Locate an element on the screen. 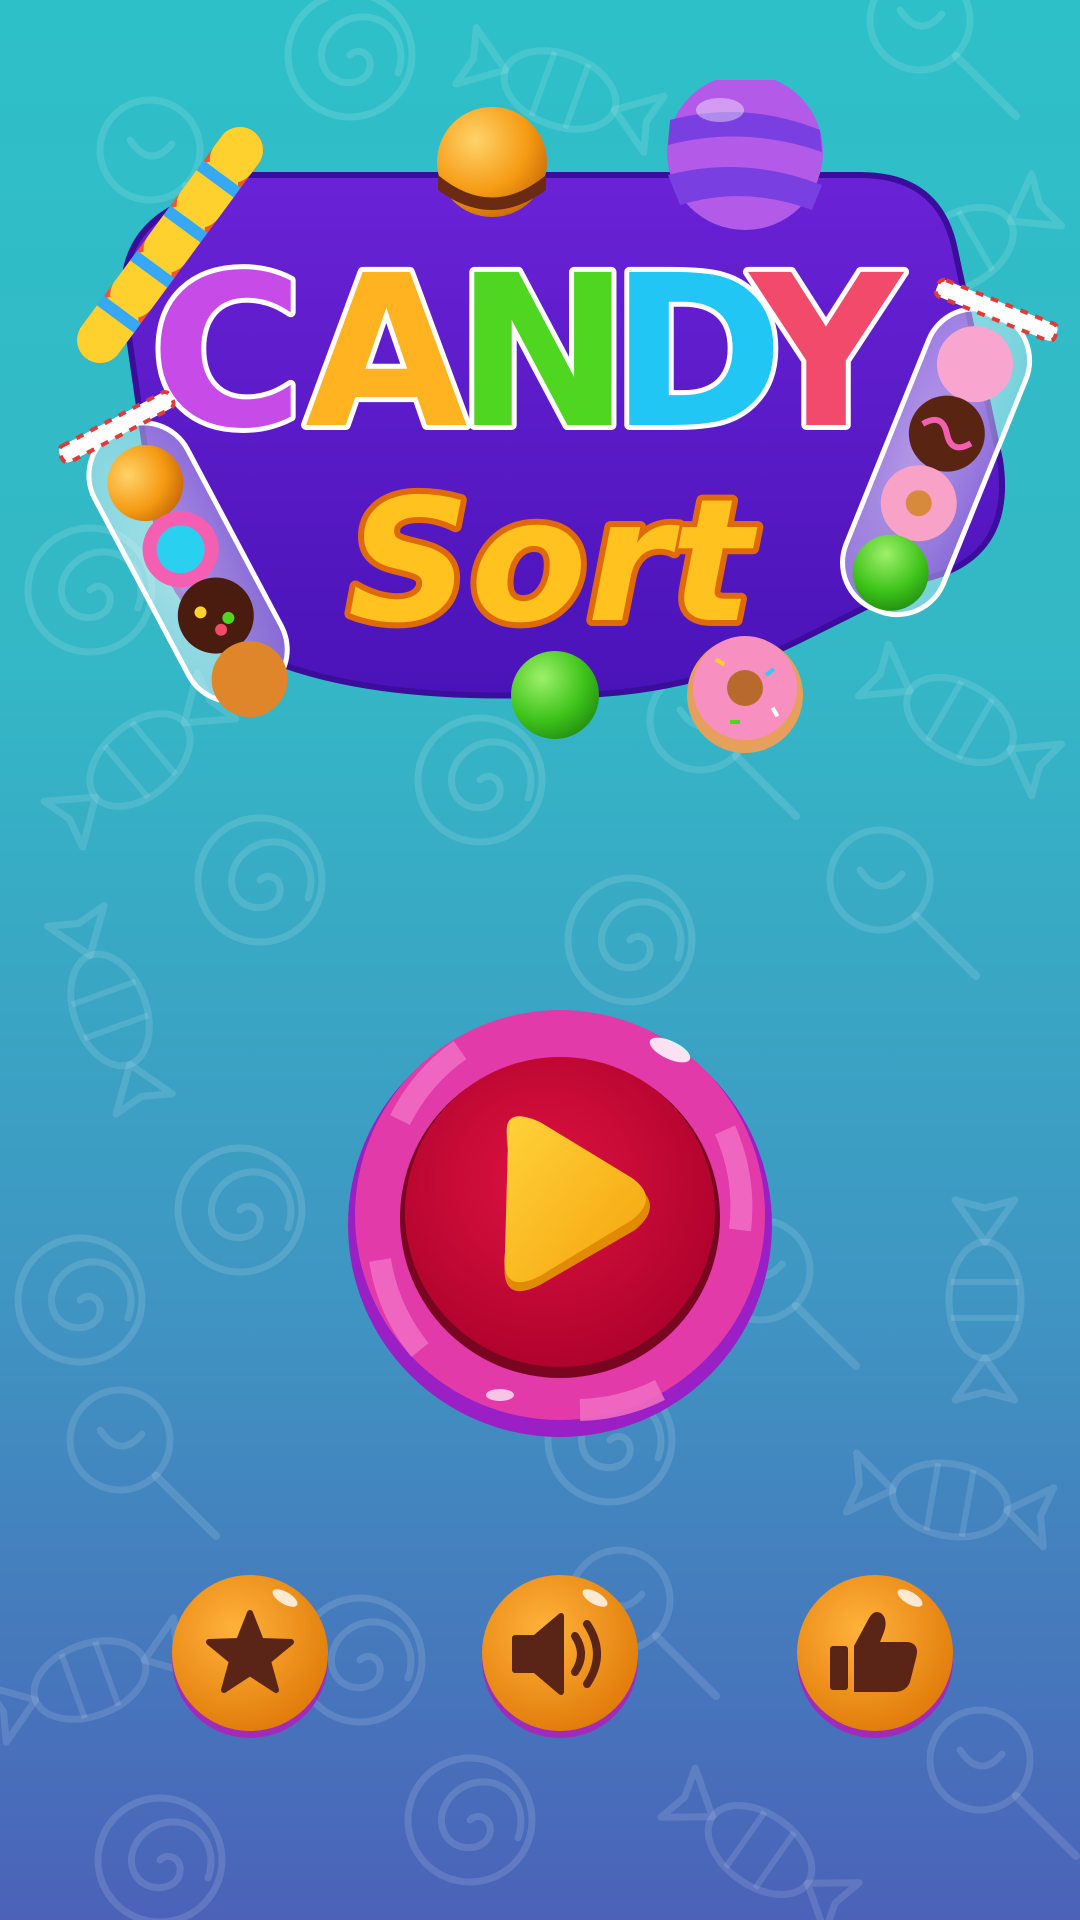 The height and width of the screenshot is (1920, 1080). green-ball-decoration is located at coordinates (555, 695).